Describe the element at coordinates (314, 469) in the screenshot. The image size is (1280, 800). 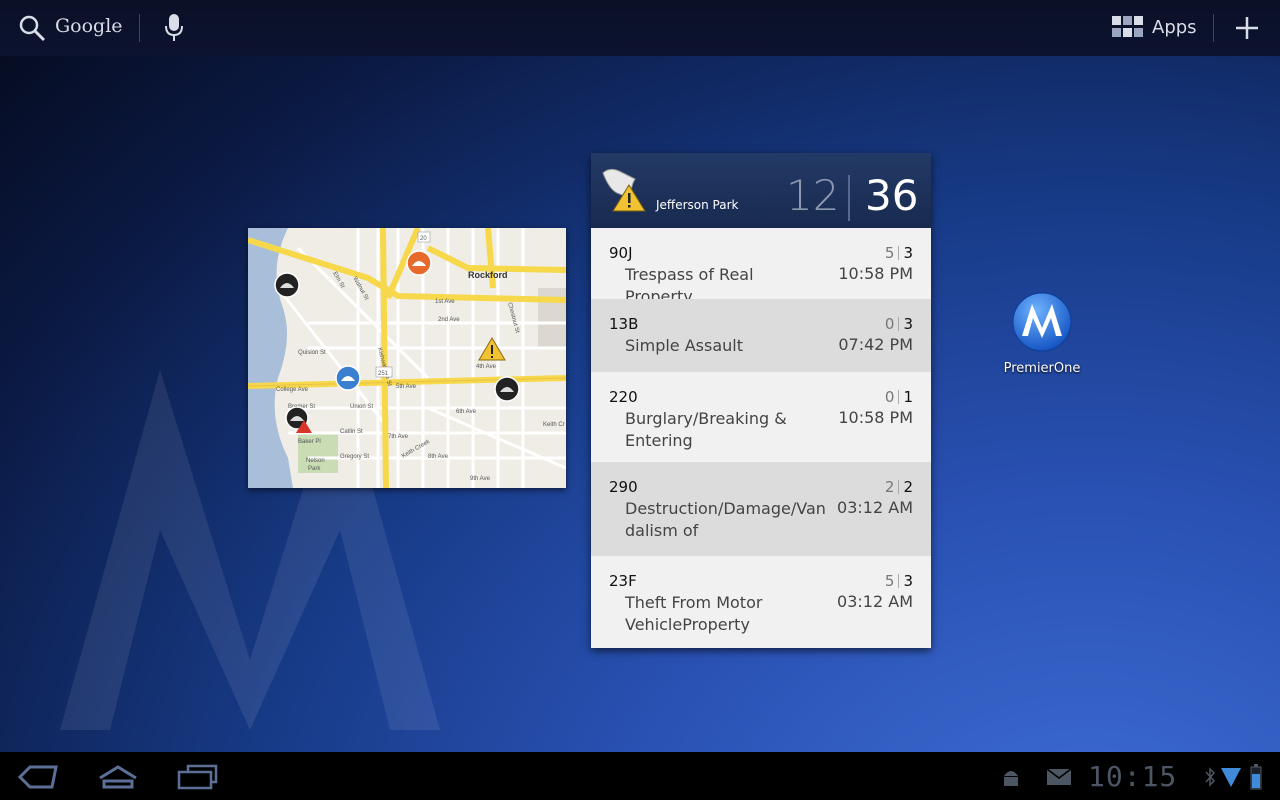
I see `svg-text: Park` at that location.